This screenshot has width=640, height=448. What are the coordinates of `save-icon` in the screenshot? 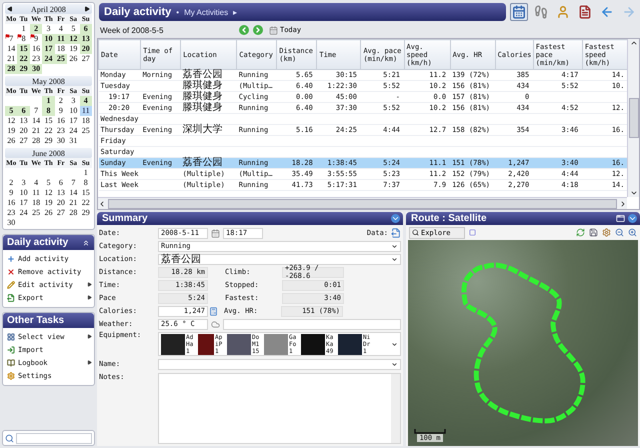 It's located at (593, 232).